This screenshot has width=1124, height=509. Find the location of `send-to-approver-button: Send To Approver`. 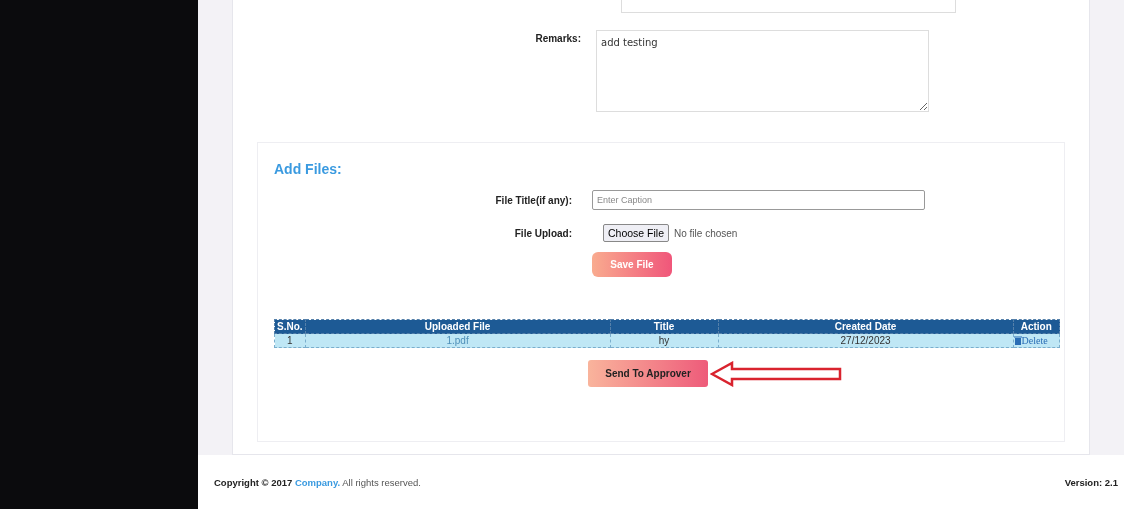

send-to-approver-button: Send To Approver is located at coordinates (648, 373).